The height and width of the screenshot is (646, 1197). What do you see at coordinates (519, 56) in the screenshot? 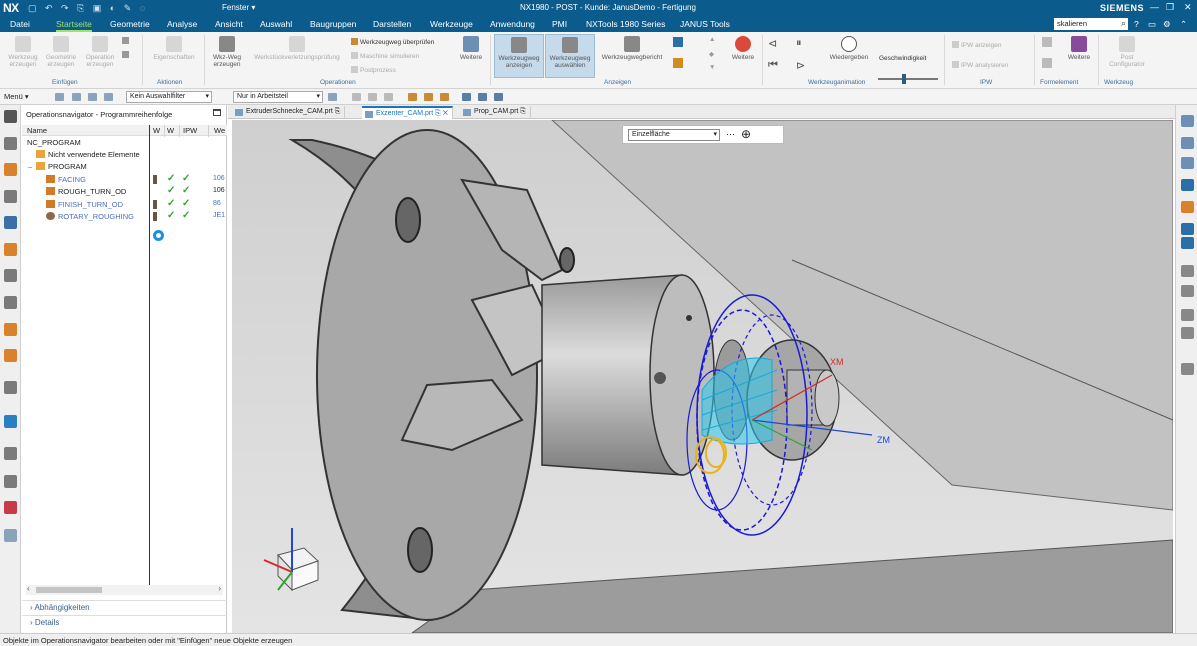
I see `werkzeugweg-anzeigen-button: Werkzeugweg anzeigen` at bounding box center [519, 56].